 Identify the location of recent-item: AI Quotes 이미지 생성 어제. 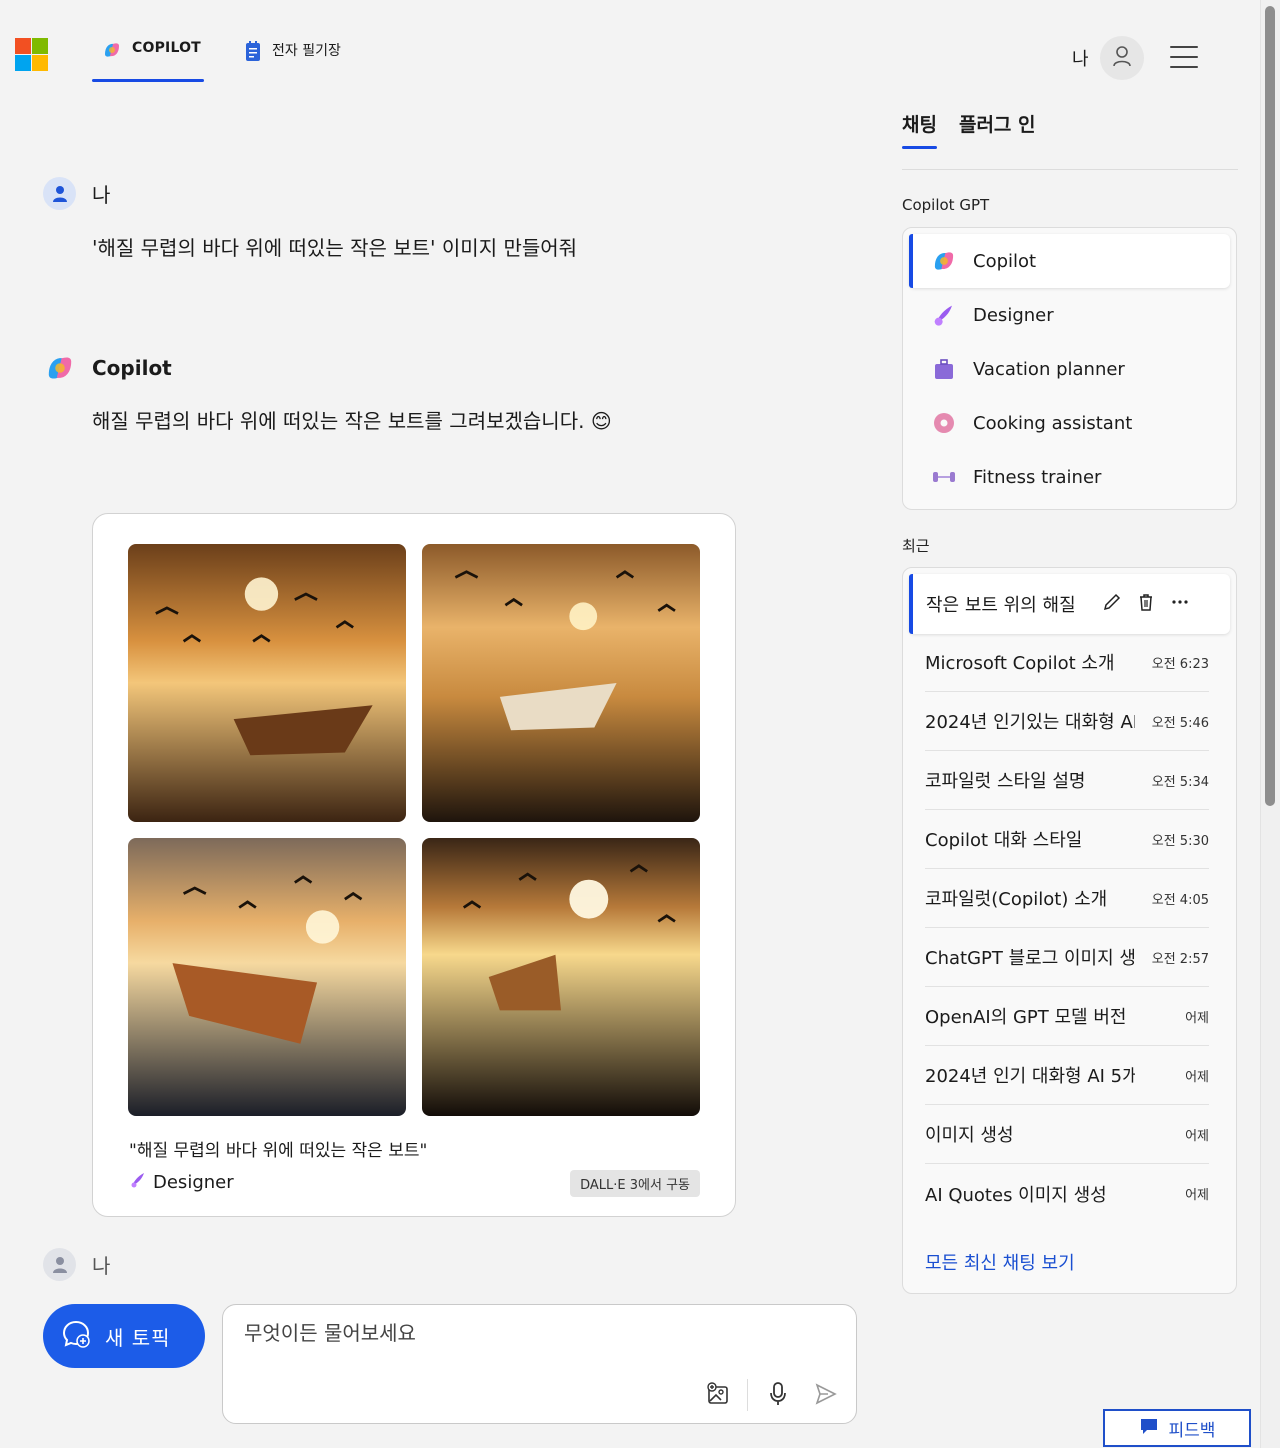
(1067, 1193).